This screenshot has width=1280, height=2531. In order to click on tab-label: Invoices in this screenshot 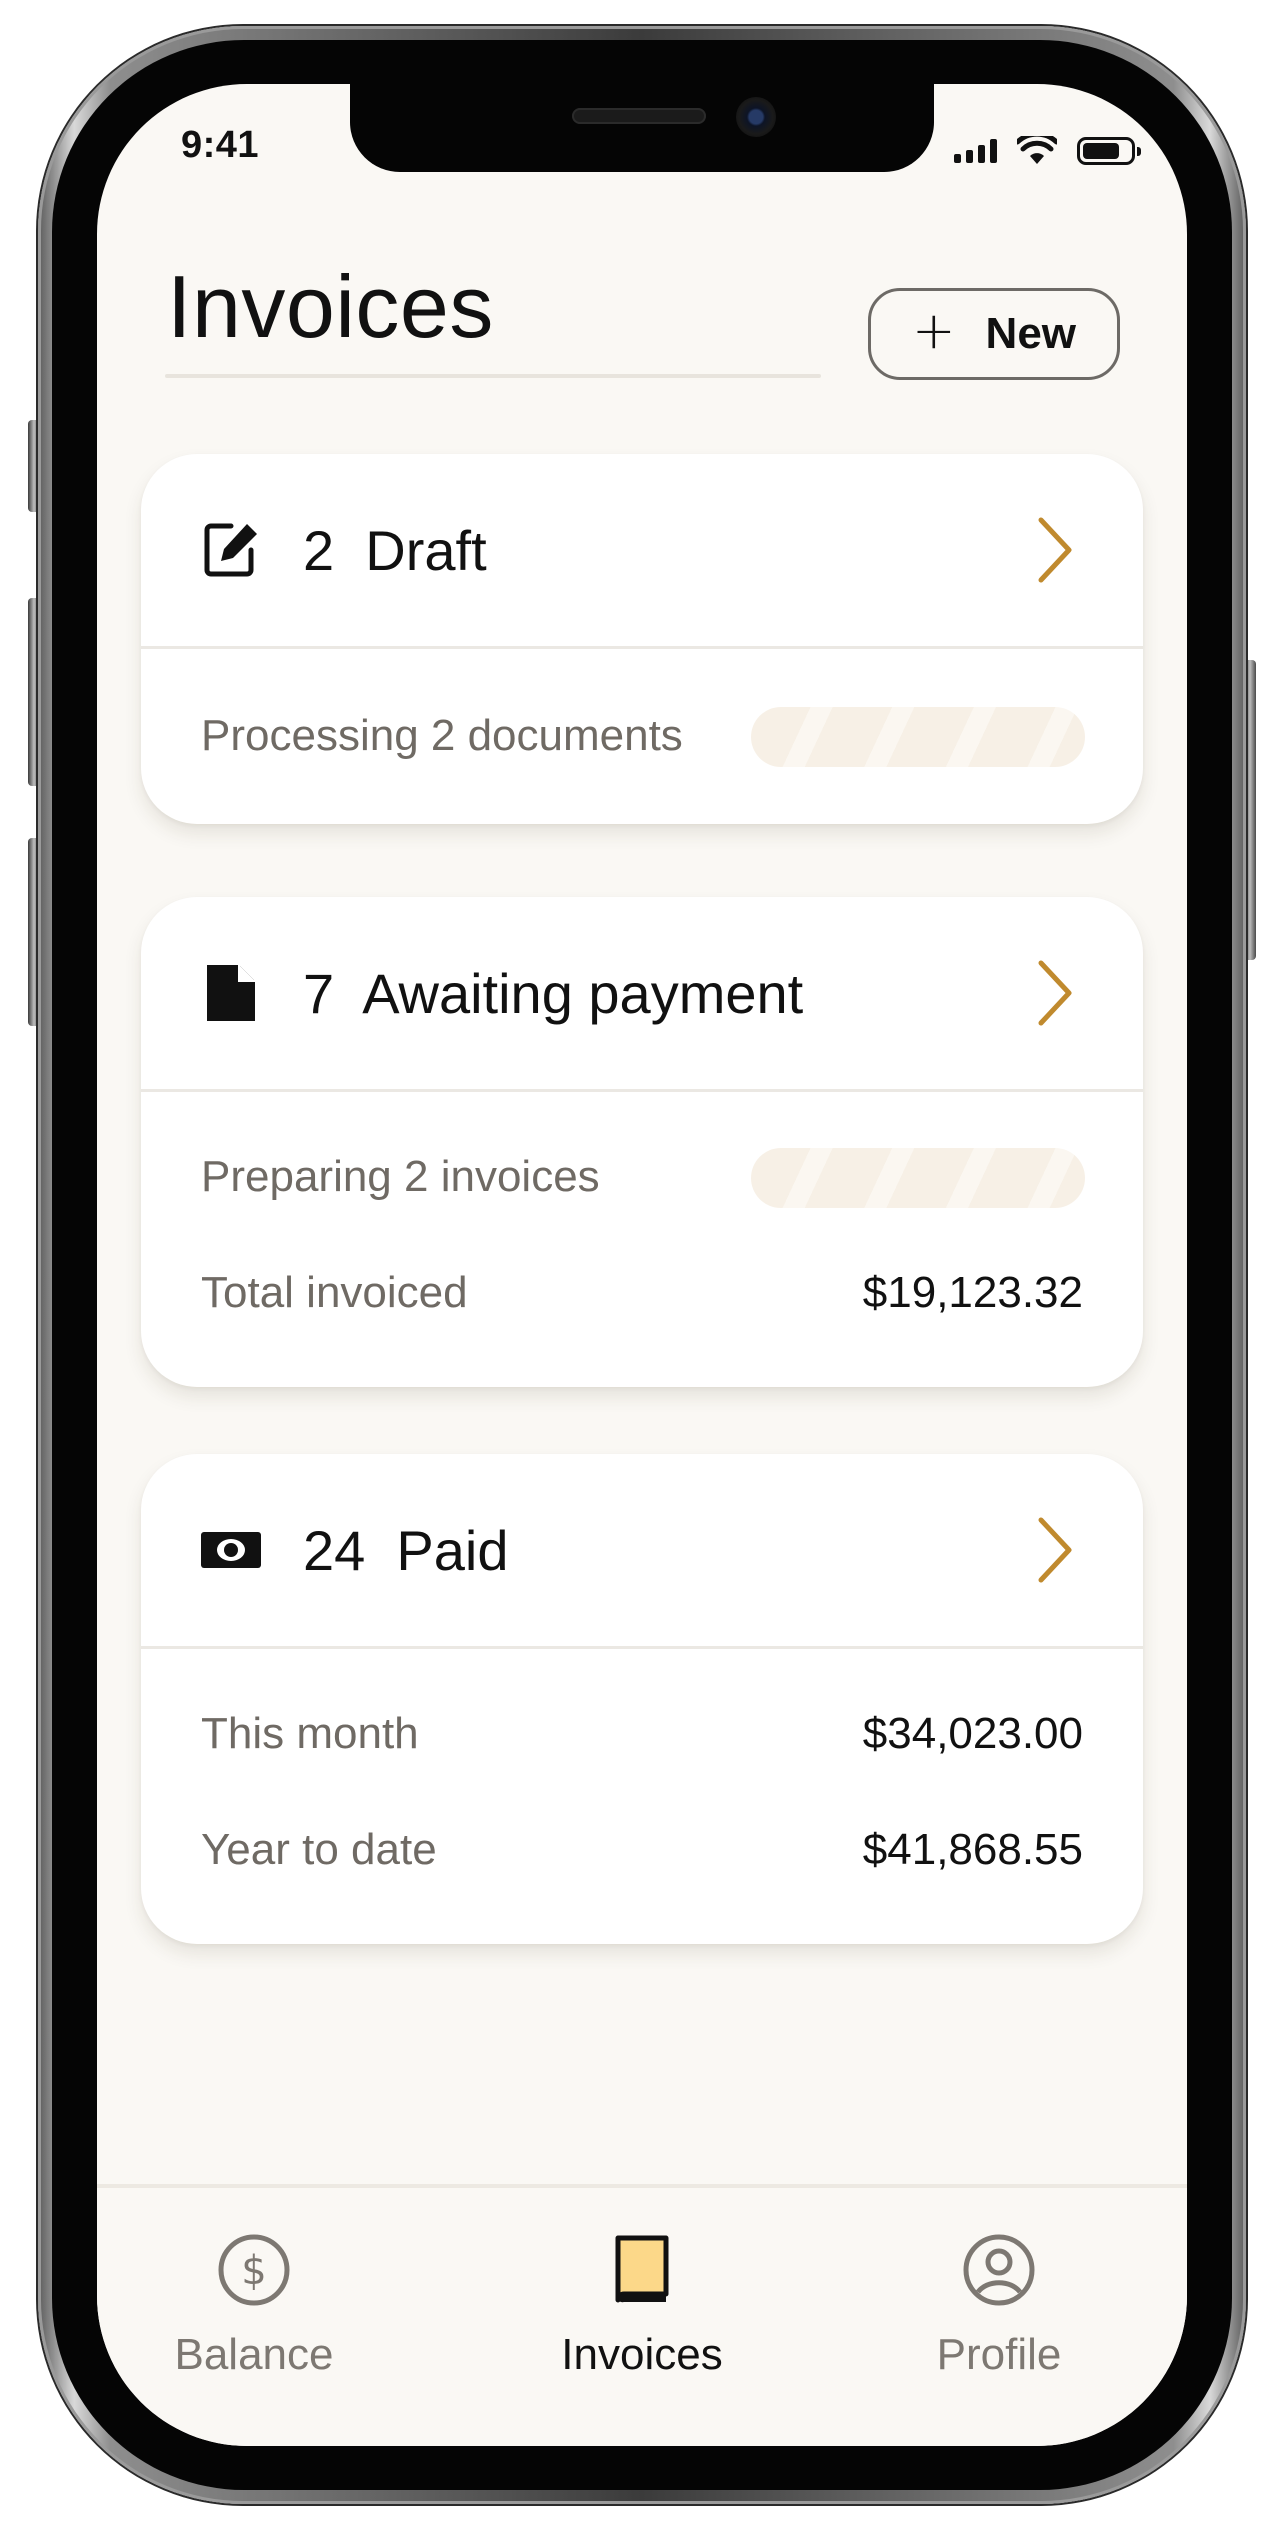, I will do `click(642, 2354)`.